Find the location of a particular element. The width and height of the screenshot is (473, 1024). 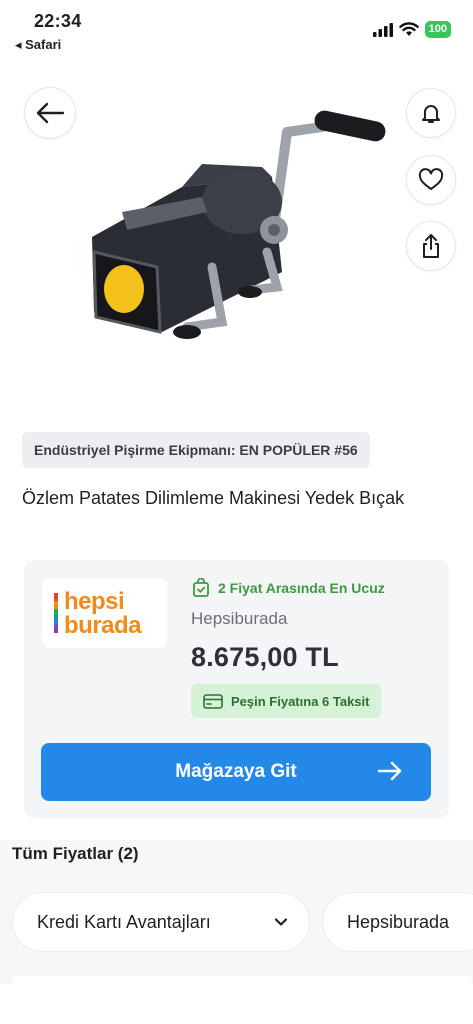

installment-badge: Peşin Fiyatına 6 Taksit is located at coordinates (286, 701).